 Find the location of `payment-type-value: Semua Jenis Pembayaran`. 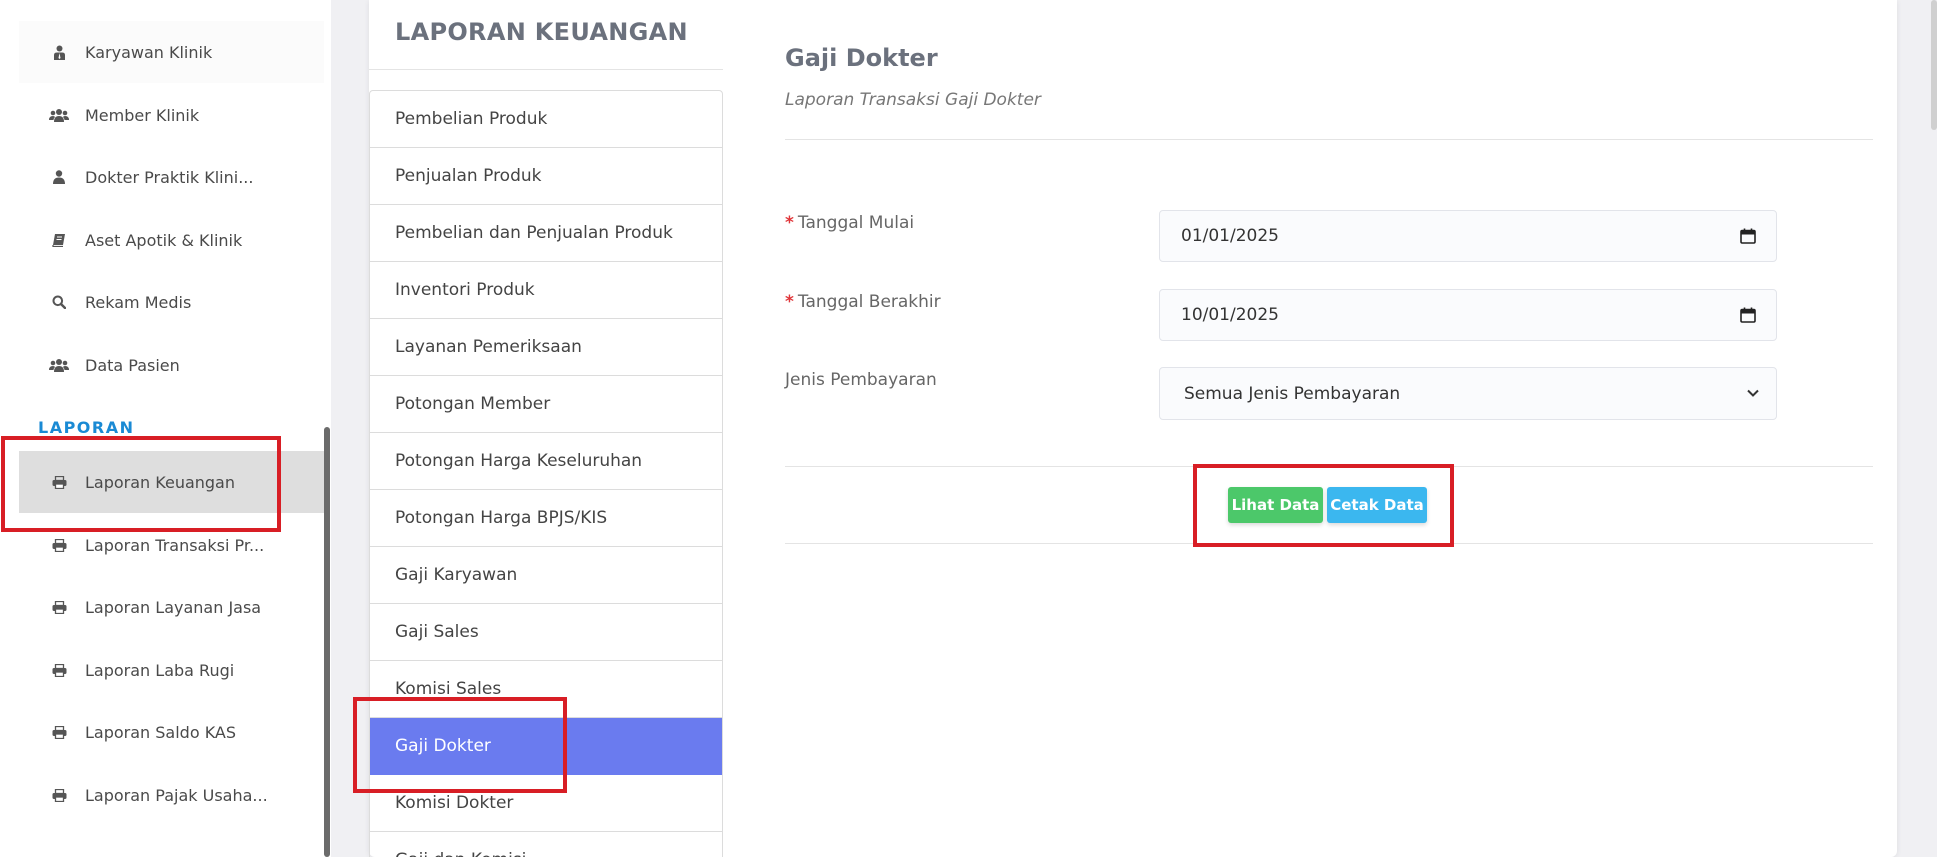

payment-type-value: Semua Jenis Pembayaran is located at coordinates (1292, 393).